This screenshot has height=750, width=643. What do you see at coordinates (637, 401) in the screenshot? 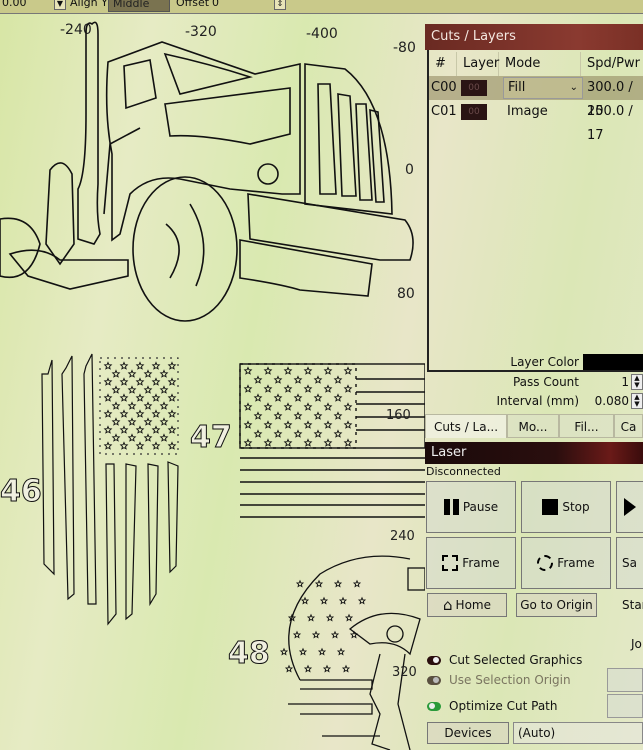
I see `interval-spinner: ▲ ▼` at bounding box center [637, 401].